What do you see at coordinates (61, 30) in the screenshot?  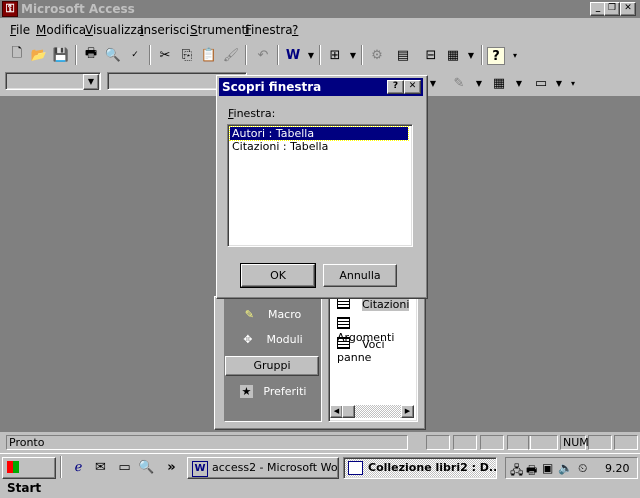 I see `menu-modifica: Modifica` at bounding box center [61, 30].